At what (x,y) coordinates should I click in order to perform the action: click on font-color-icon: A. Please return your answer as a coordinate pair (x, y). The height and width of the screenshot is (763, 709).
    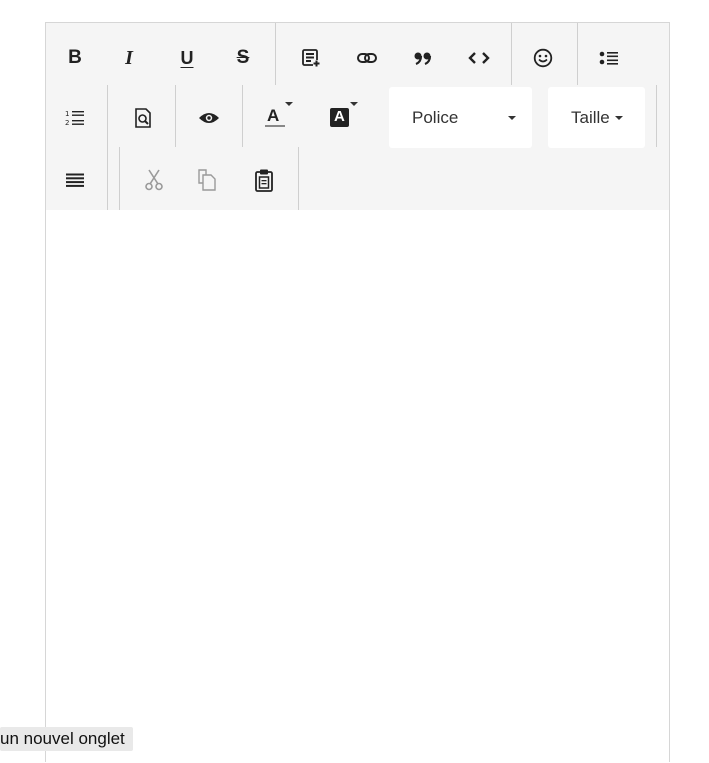
    Looking at the image, I should click on (278, 116).